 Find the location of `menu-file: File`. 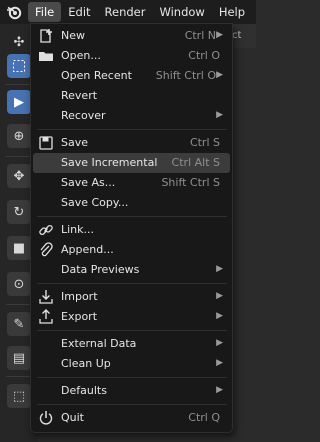

menu-file: File is located at coordinates (45, 12).